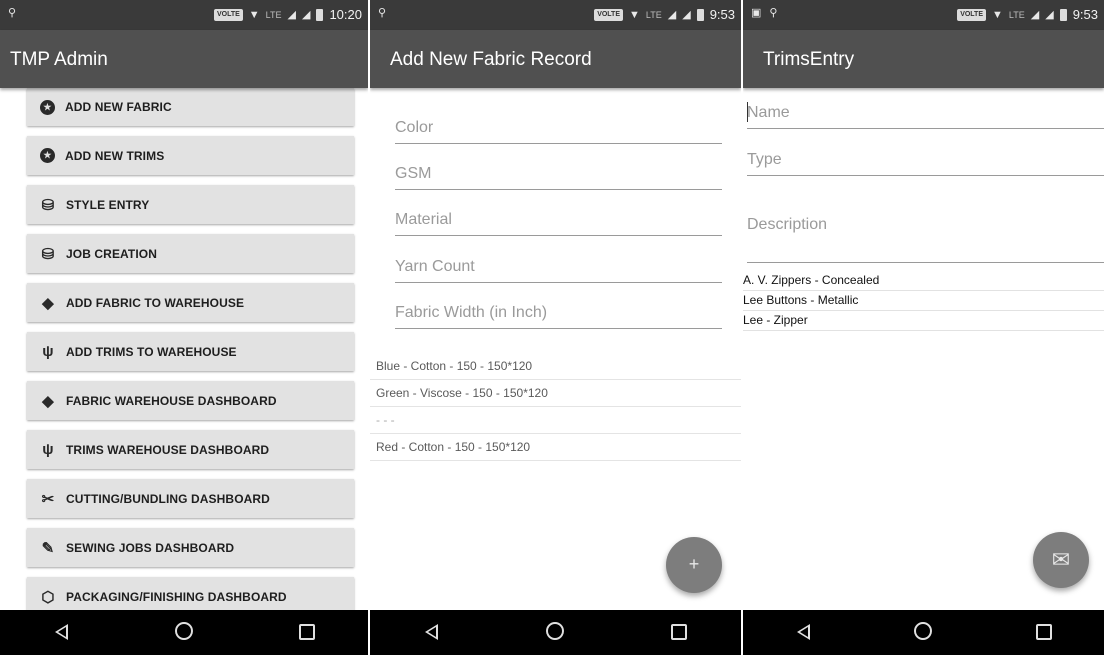 The width and height of the screenshot is (1104, 655). Describe the element at coordinates (491, 59) in the screenshot. I see `page-title: Add New Fabric Record` at that location.